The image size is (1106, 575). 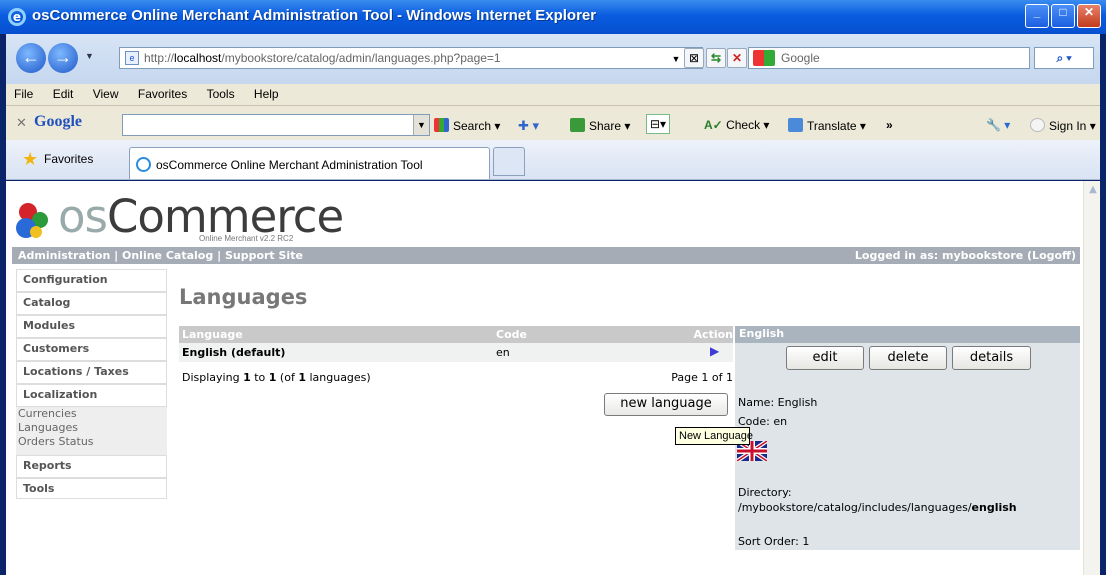 I want to click on search-button: ⌕ ▾, so click(x=1064, y=58).